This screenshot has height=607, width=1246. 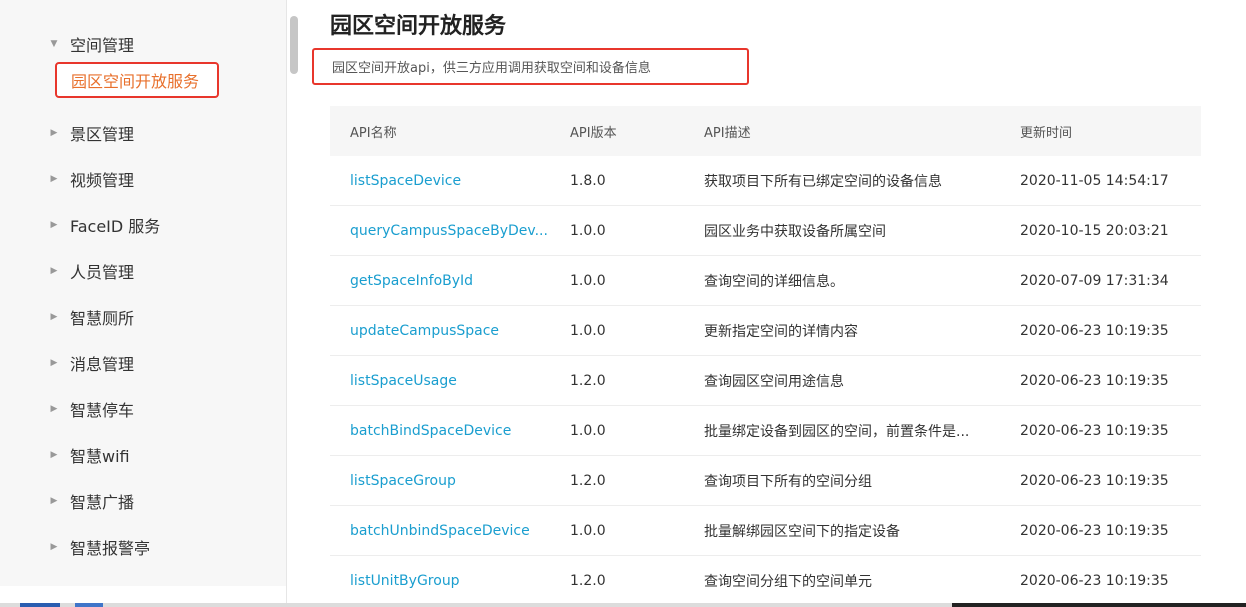 I want to click on sidebar-item-campus-space-open-service: 园区空间开放服务, so click(x=137, y=80).